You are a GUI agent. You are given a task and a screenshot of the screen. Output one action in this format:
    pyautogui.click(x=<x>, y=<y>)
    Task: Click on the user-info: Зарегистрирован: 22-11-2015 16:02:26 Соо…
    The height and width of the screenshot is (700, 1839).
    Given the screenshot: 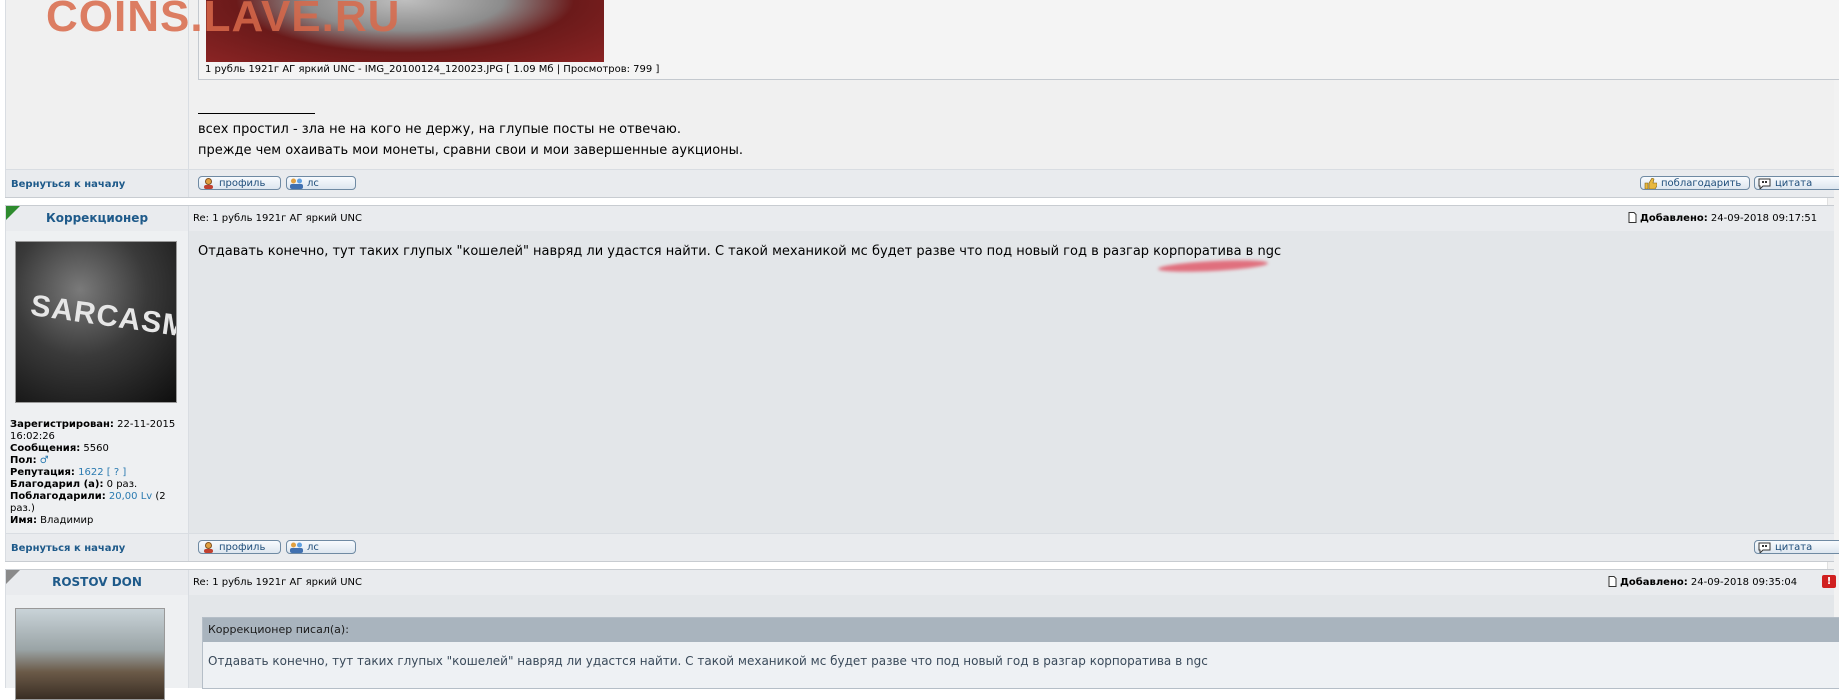 What is the action you would take?
    pyautogui.click(x=93, y=472)
    